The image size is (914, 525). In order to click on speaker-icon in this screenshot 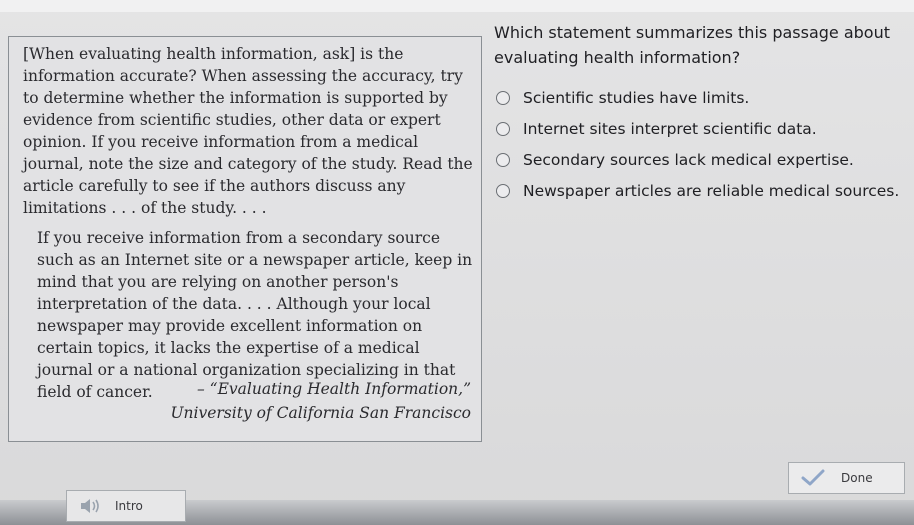, I will do `click(90, 506)`.